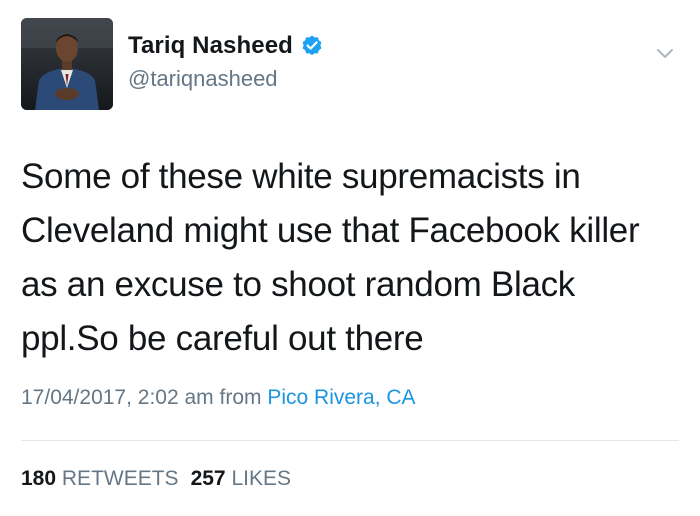  What do you see at coordinates (222, 338) in the screenshot?
I see `tweet-text-line: ppl.So be careful out there` at bounding box center [222, 338].